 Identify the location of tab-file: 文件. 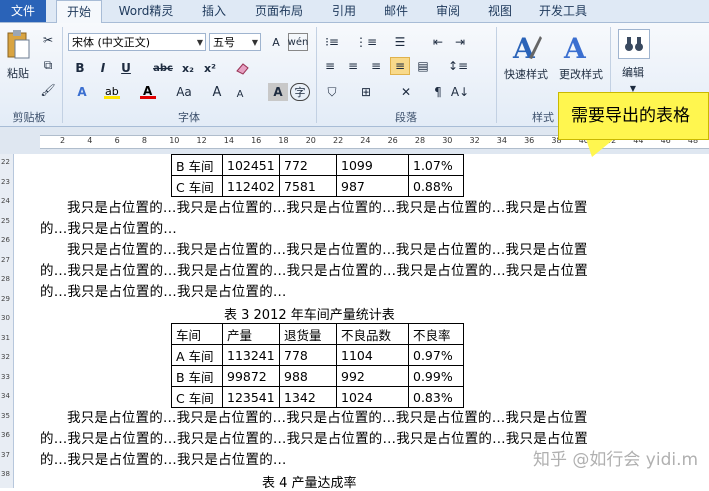
(23, 11).